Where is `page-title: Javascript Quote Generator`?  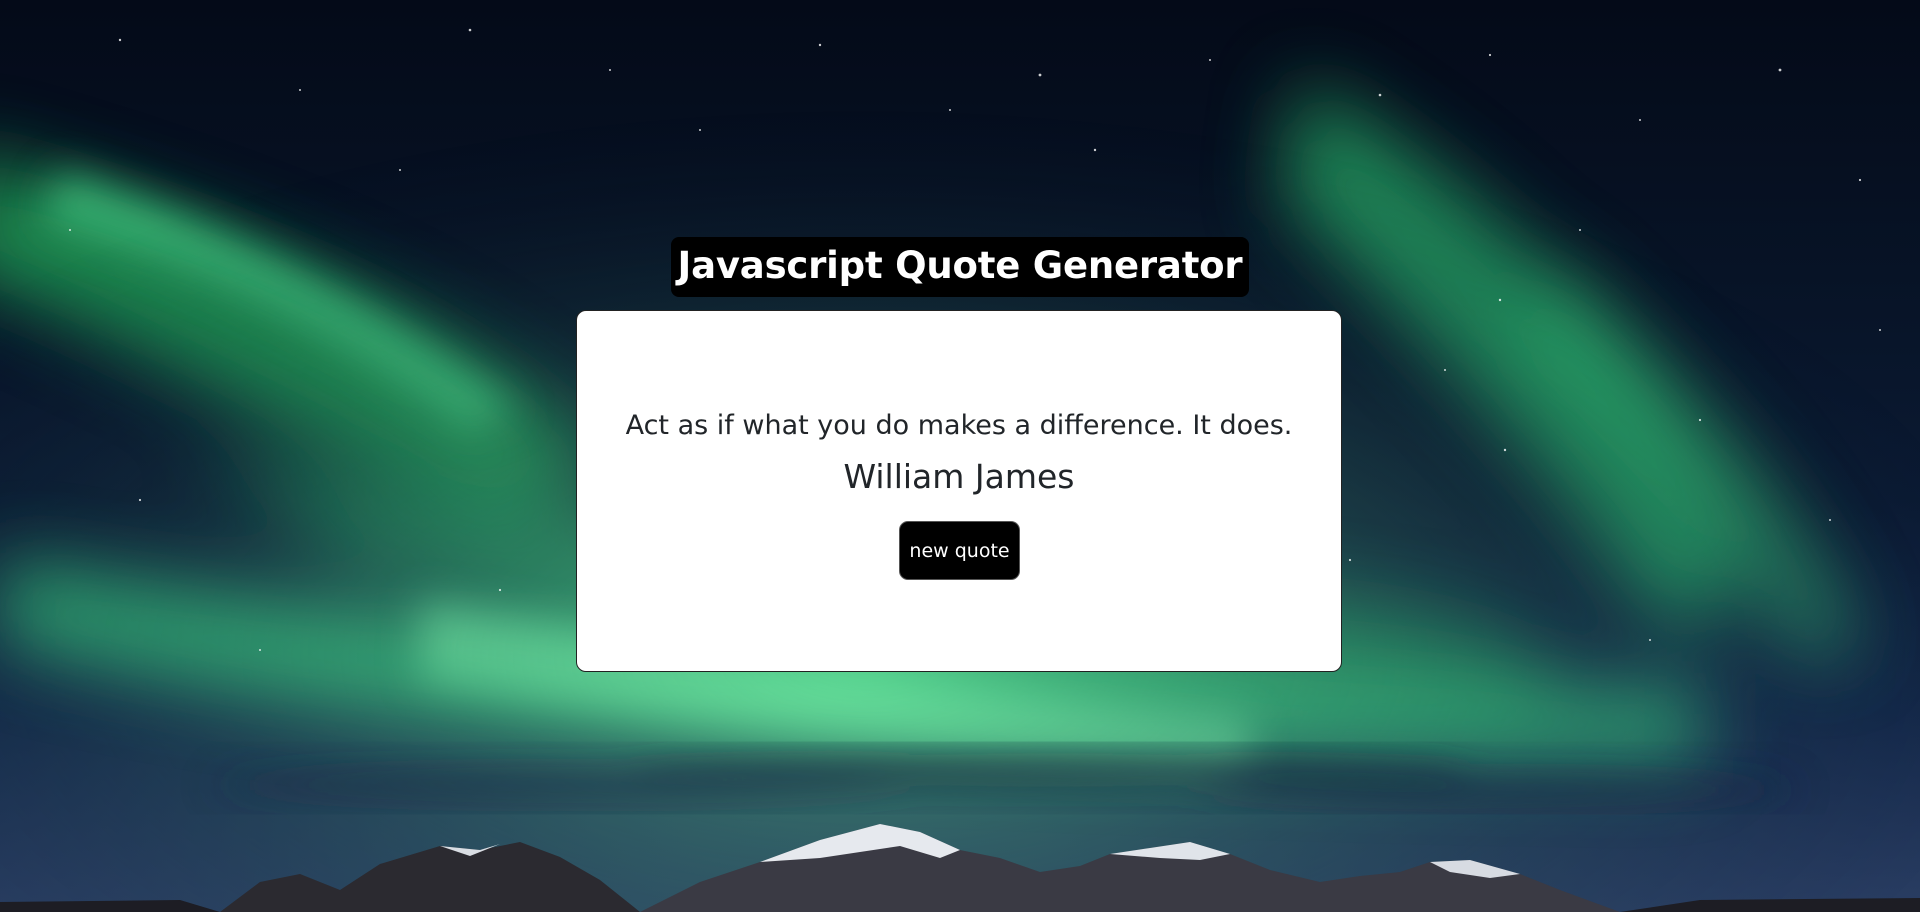
page-title: Javascript Quote Generator is located at coordinates (960, 267).